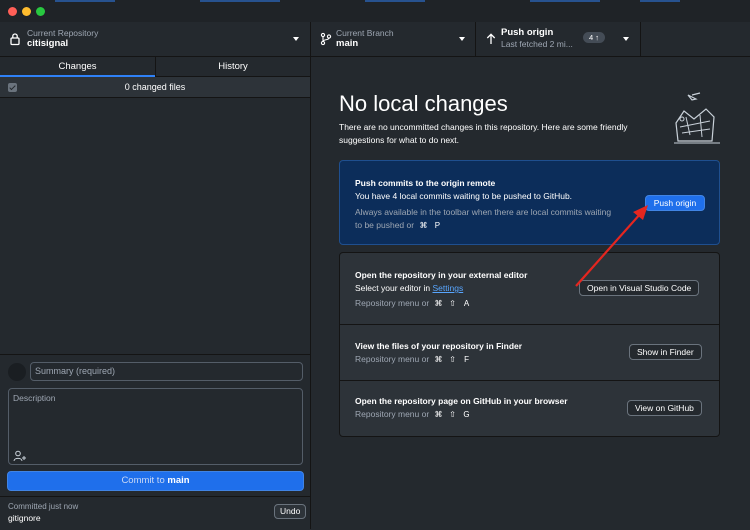 The height and width of the screenshot is (530, 750). What do you see at coordinates (155, 513) in the screenshot?
I see `last-commit-bar: Committed just now gitignore Undo` at bounding box center [155, 513].